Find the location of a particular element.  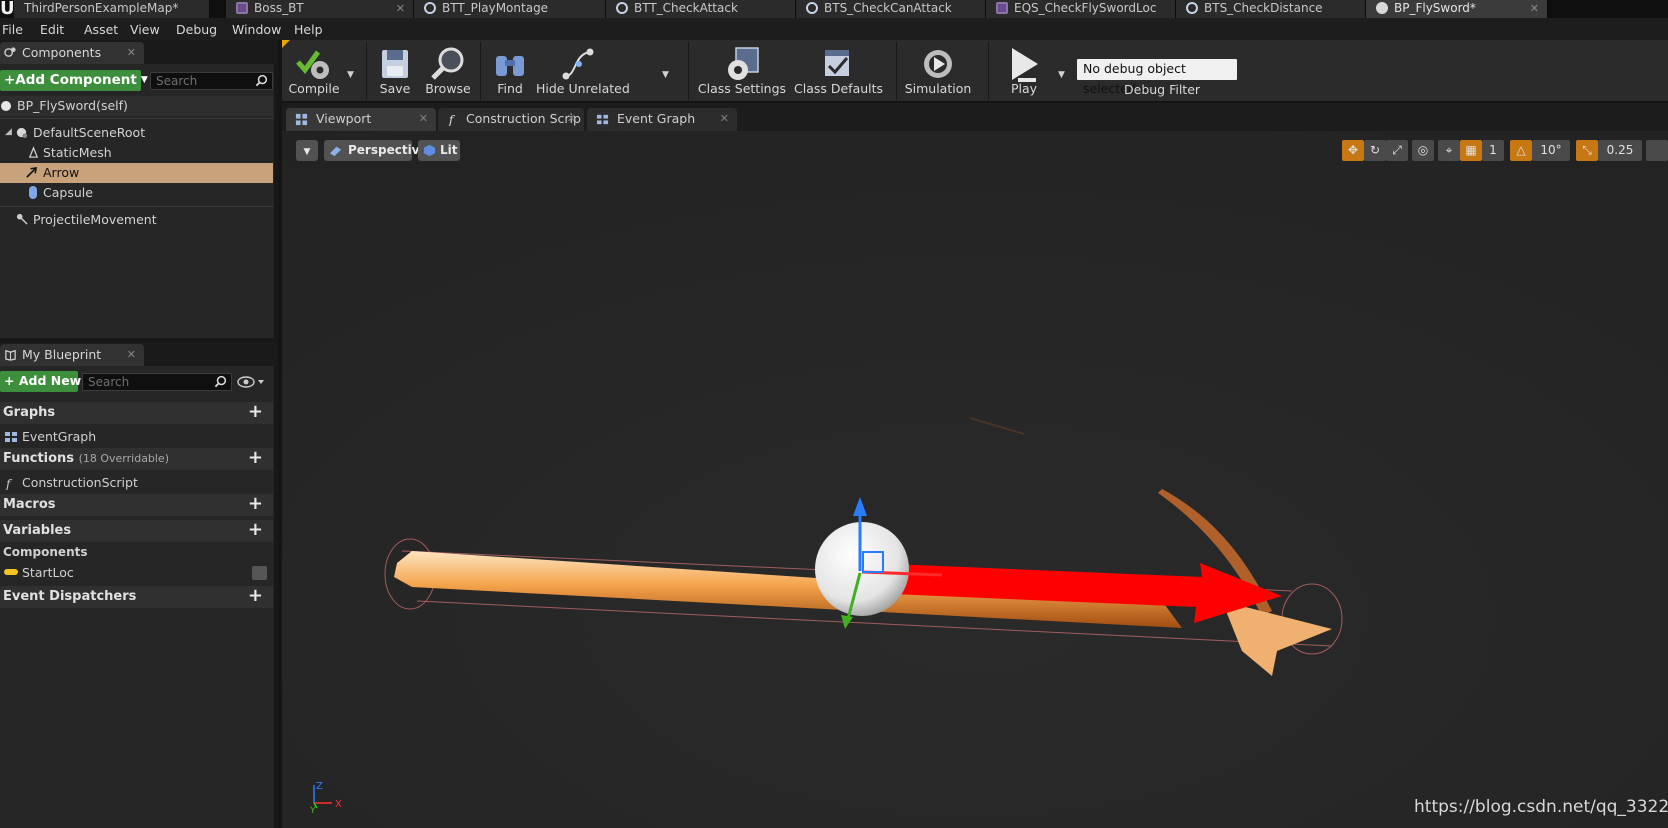

perspective-button: Perspective is located at coordinates (376, 150).